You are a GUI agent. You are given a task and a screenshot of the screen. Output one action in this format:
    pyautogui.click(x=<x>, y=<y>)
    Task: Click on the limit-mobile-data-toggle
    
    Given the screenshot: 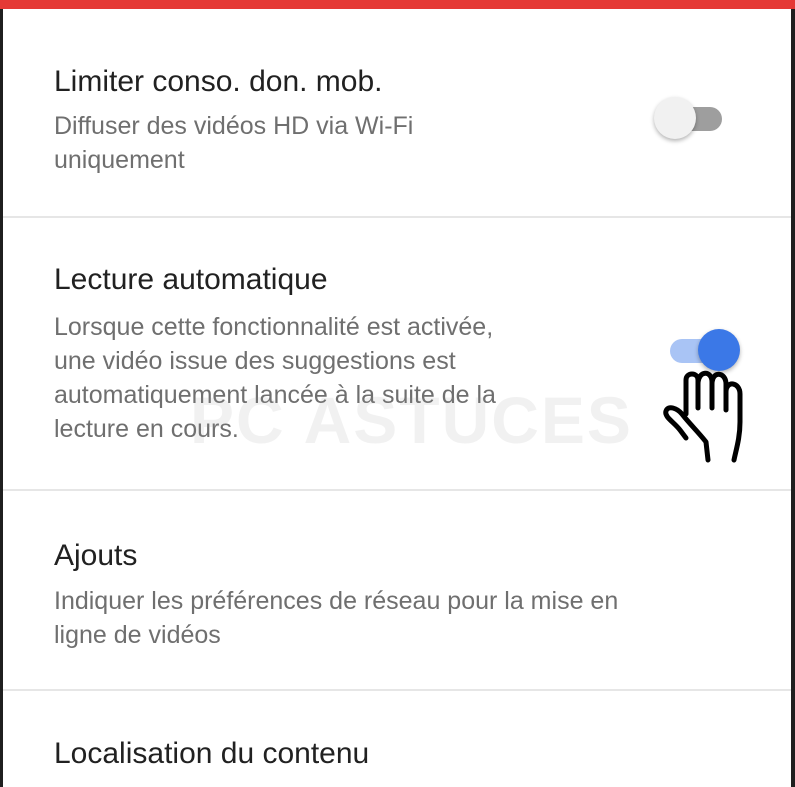 What is the action you would take?
    pyautogui.click(x=692, y=118)
    